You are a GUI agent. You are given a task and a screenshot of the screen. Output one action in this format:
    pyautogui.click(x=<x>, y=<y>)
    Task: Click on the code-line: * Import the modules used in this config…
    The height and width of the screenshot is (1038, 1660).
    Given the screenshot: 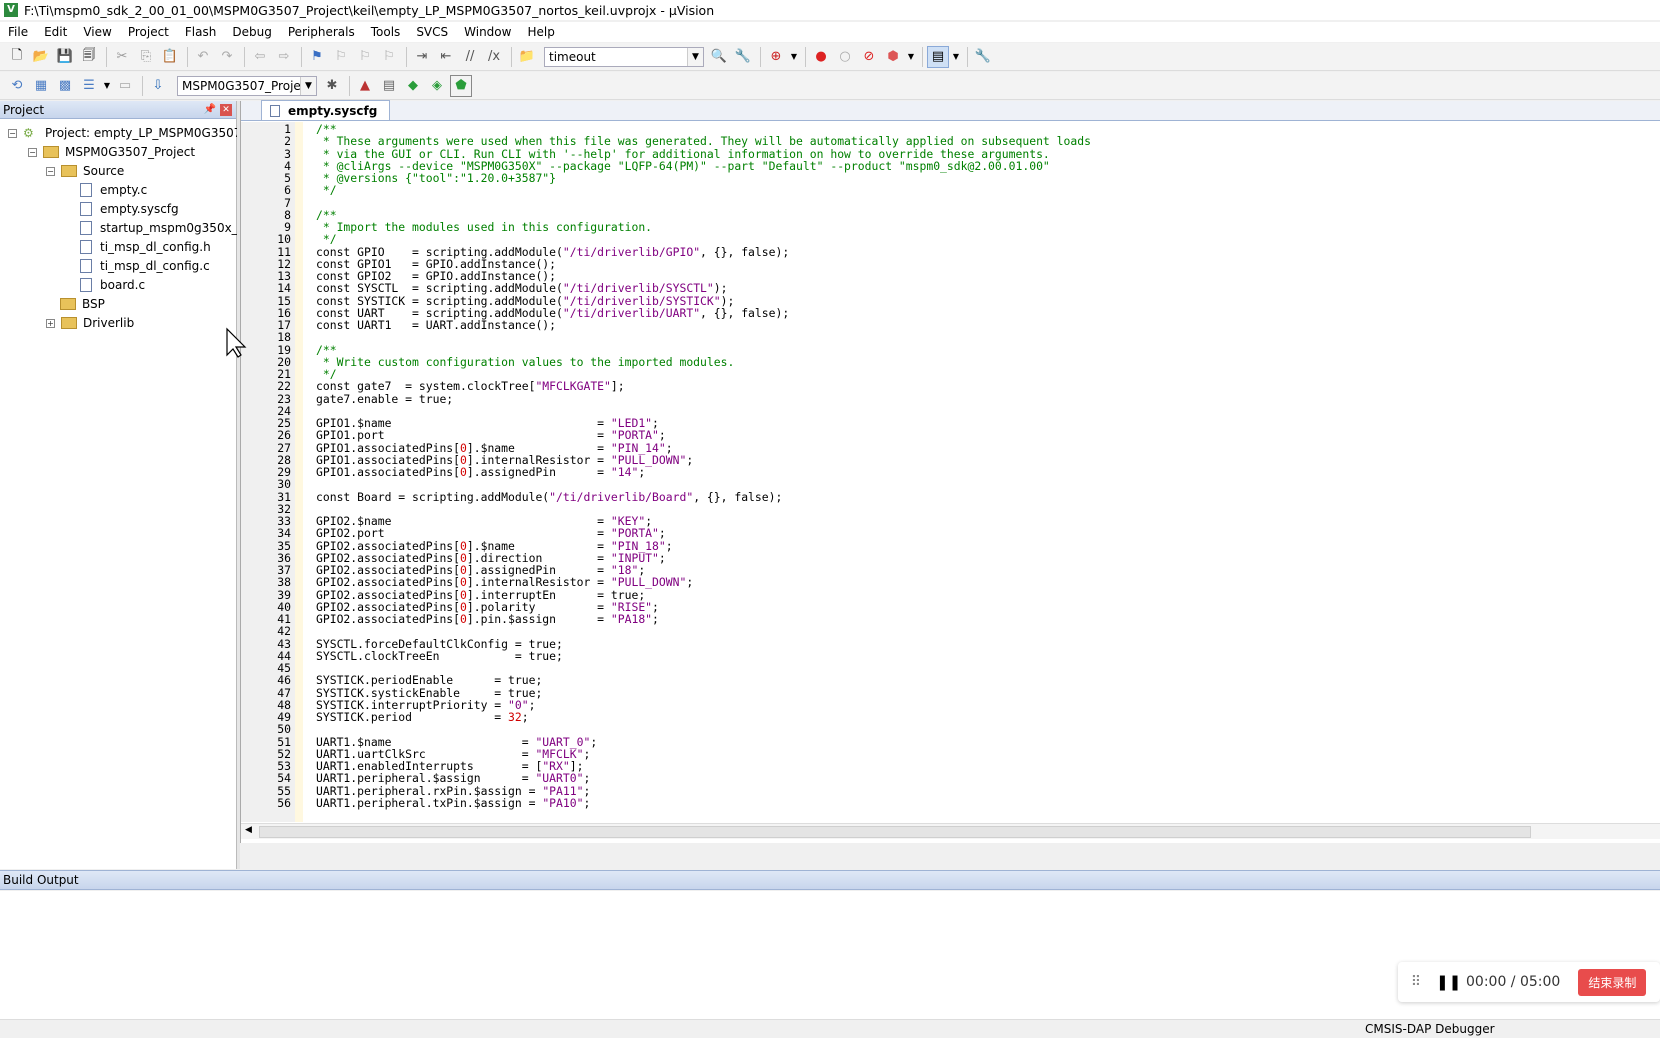 What is the action you would take?
    pyautogui.click(x=484, y=227)
    